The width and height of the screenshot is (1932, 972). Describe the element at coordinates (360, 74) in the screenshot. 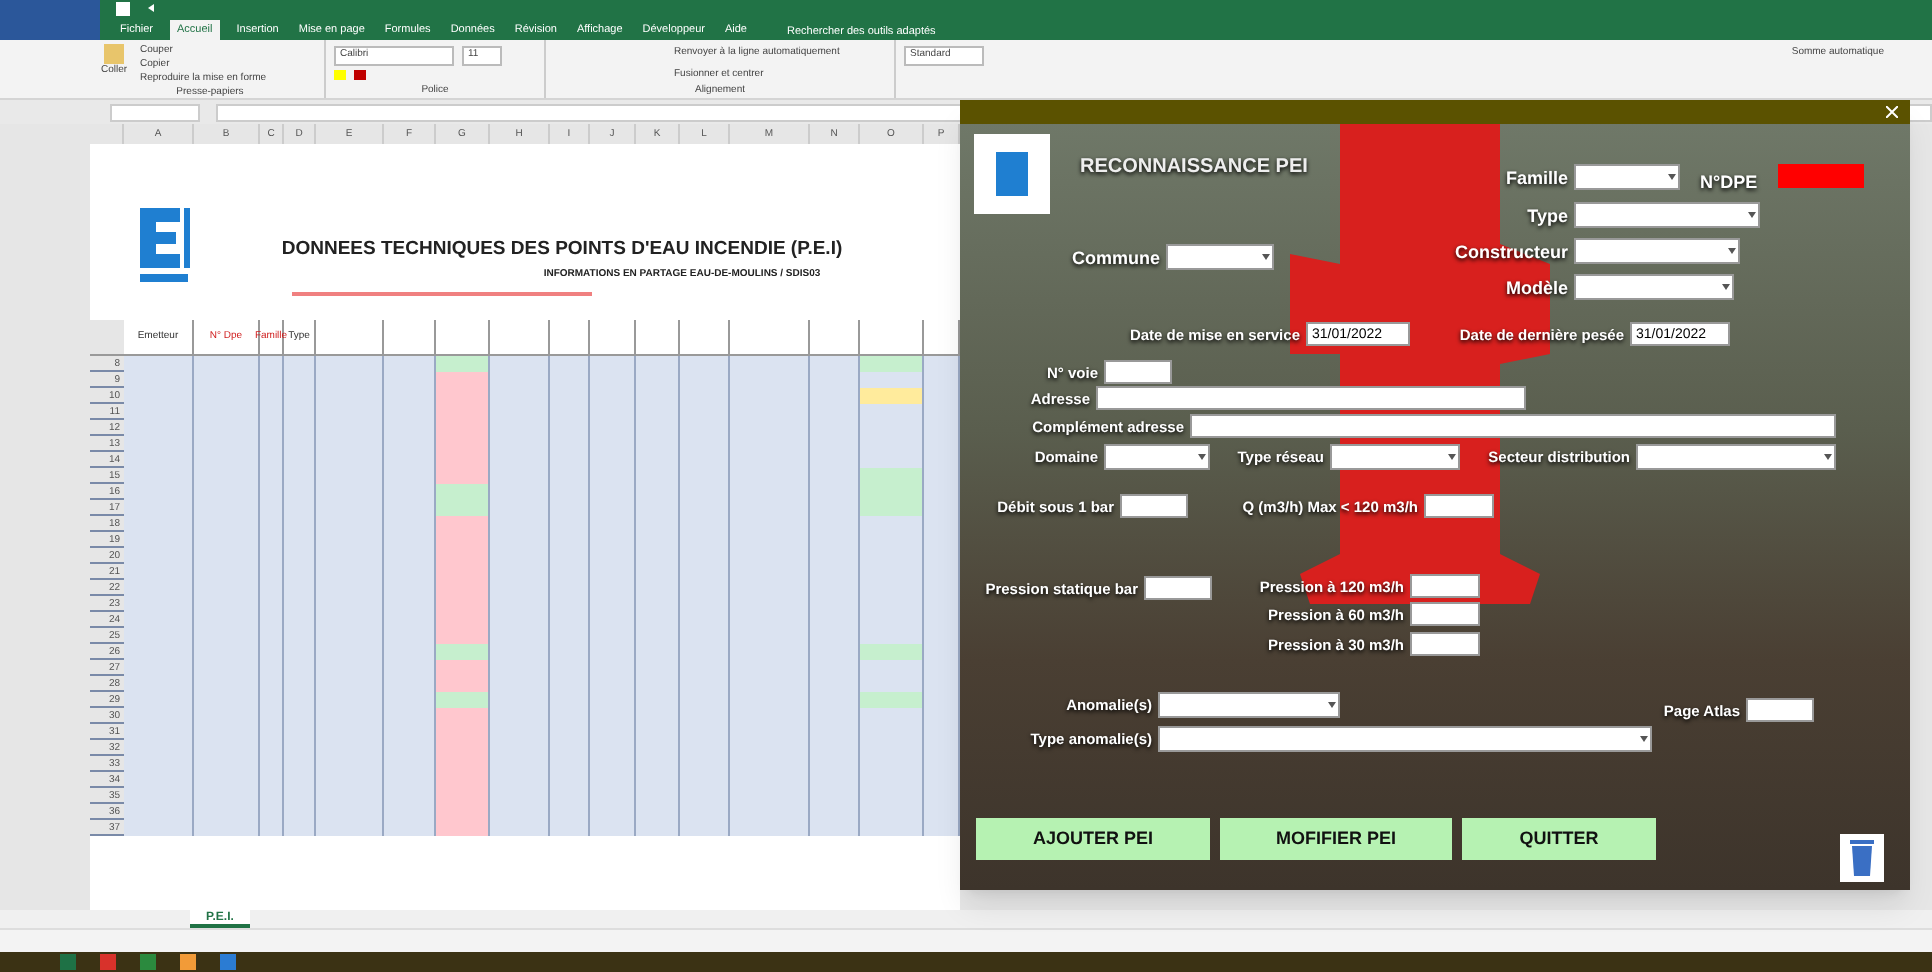

I see `font-color-icon` at that location.